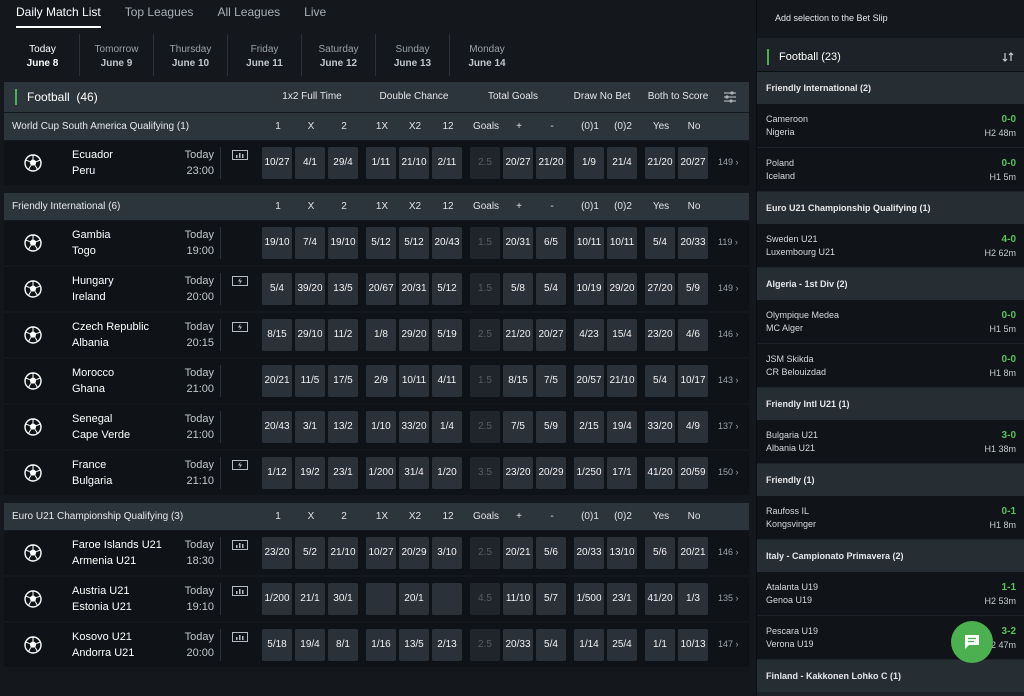 The image size is (1024, 696). Describe the element at coordinates (447, 289) in the screenshot. I see `odds-button: 5/12` at that location.